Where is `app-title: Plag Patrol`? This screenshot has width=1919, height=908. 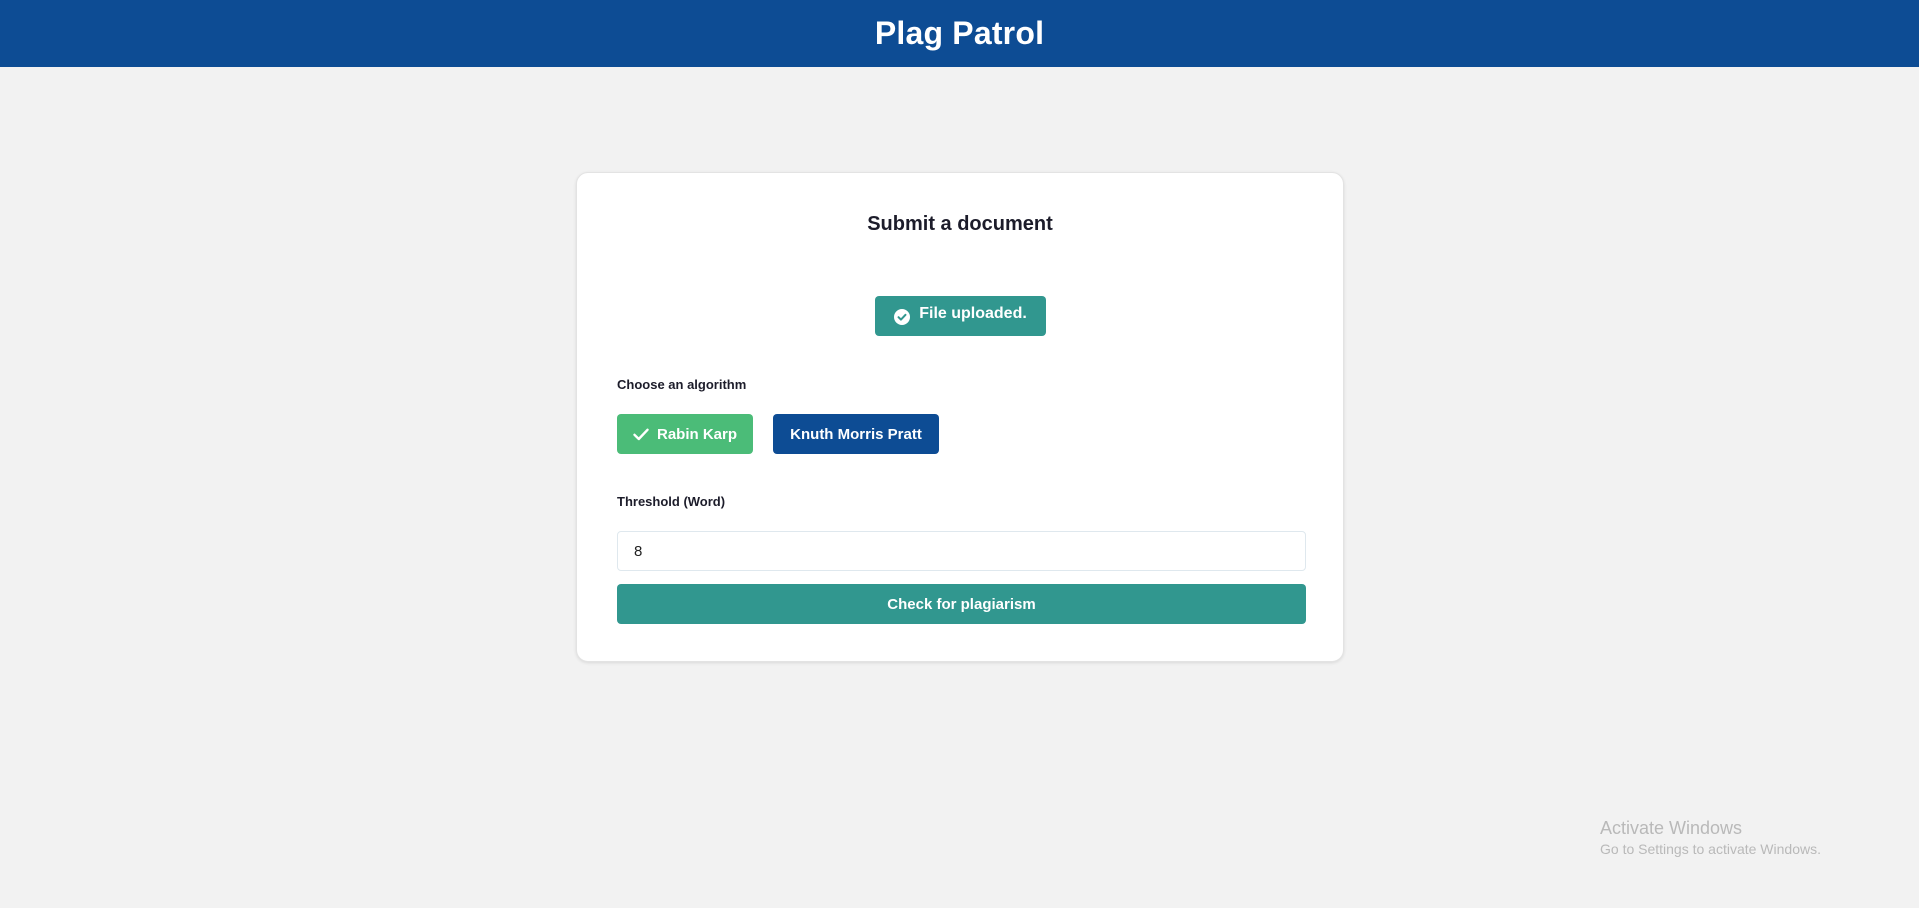 app-title: Plag Patrol is located at coordinates (959, 33).